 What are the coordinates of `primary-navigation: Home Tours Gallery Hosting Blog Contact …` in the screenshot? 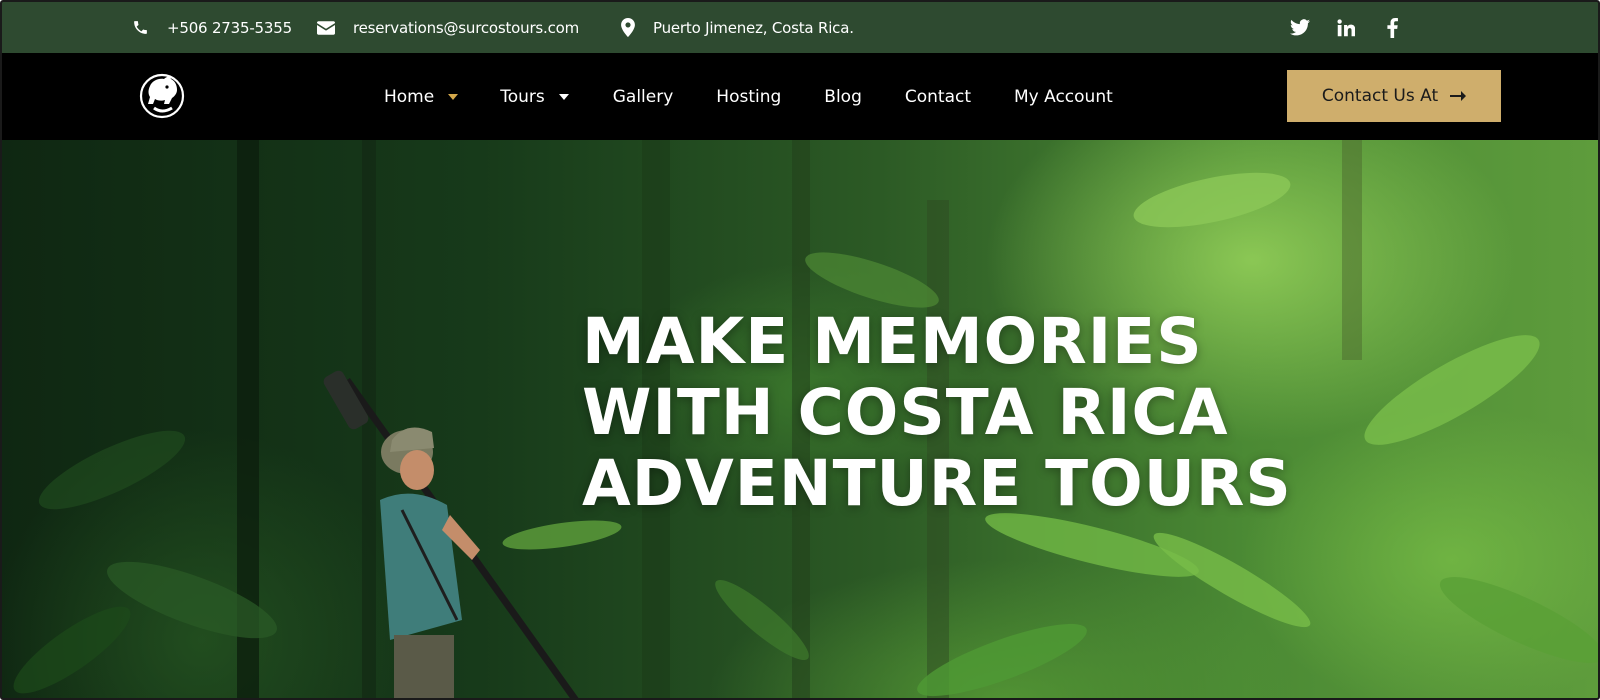 It's located at (748, 96).